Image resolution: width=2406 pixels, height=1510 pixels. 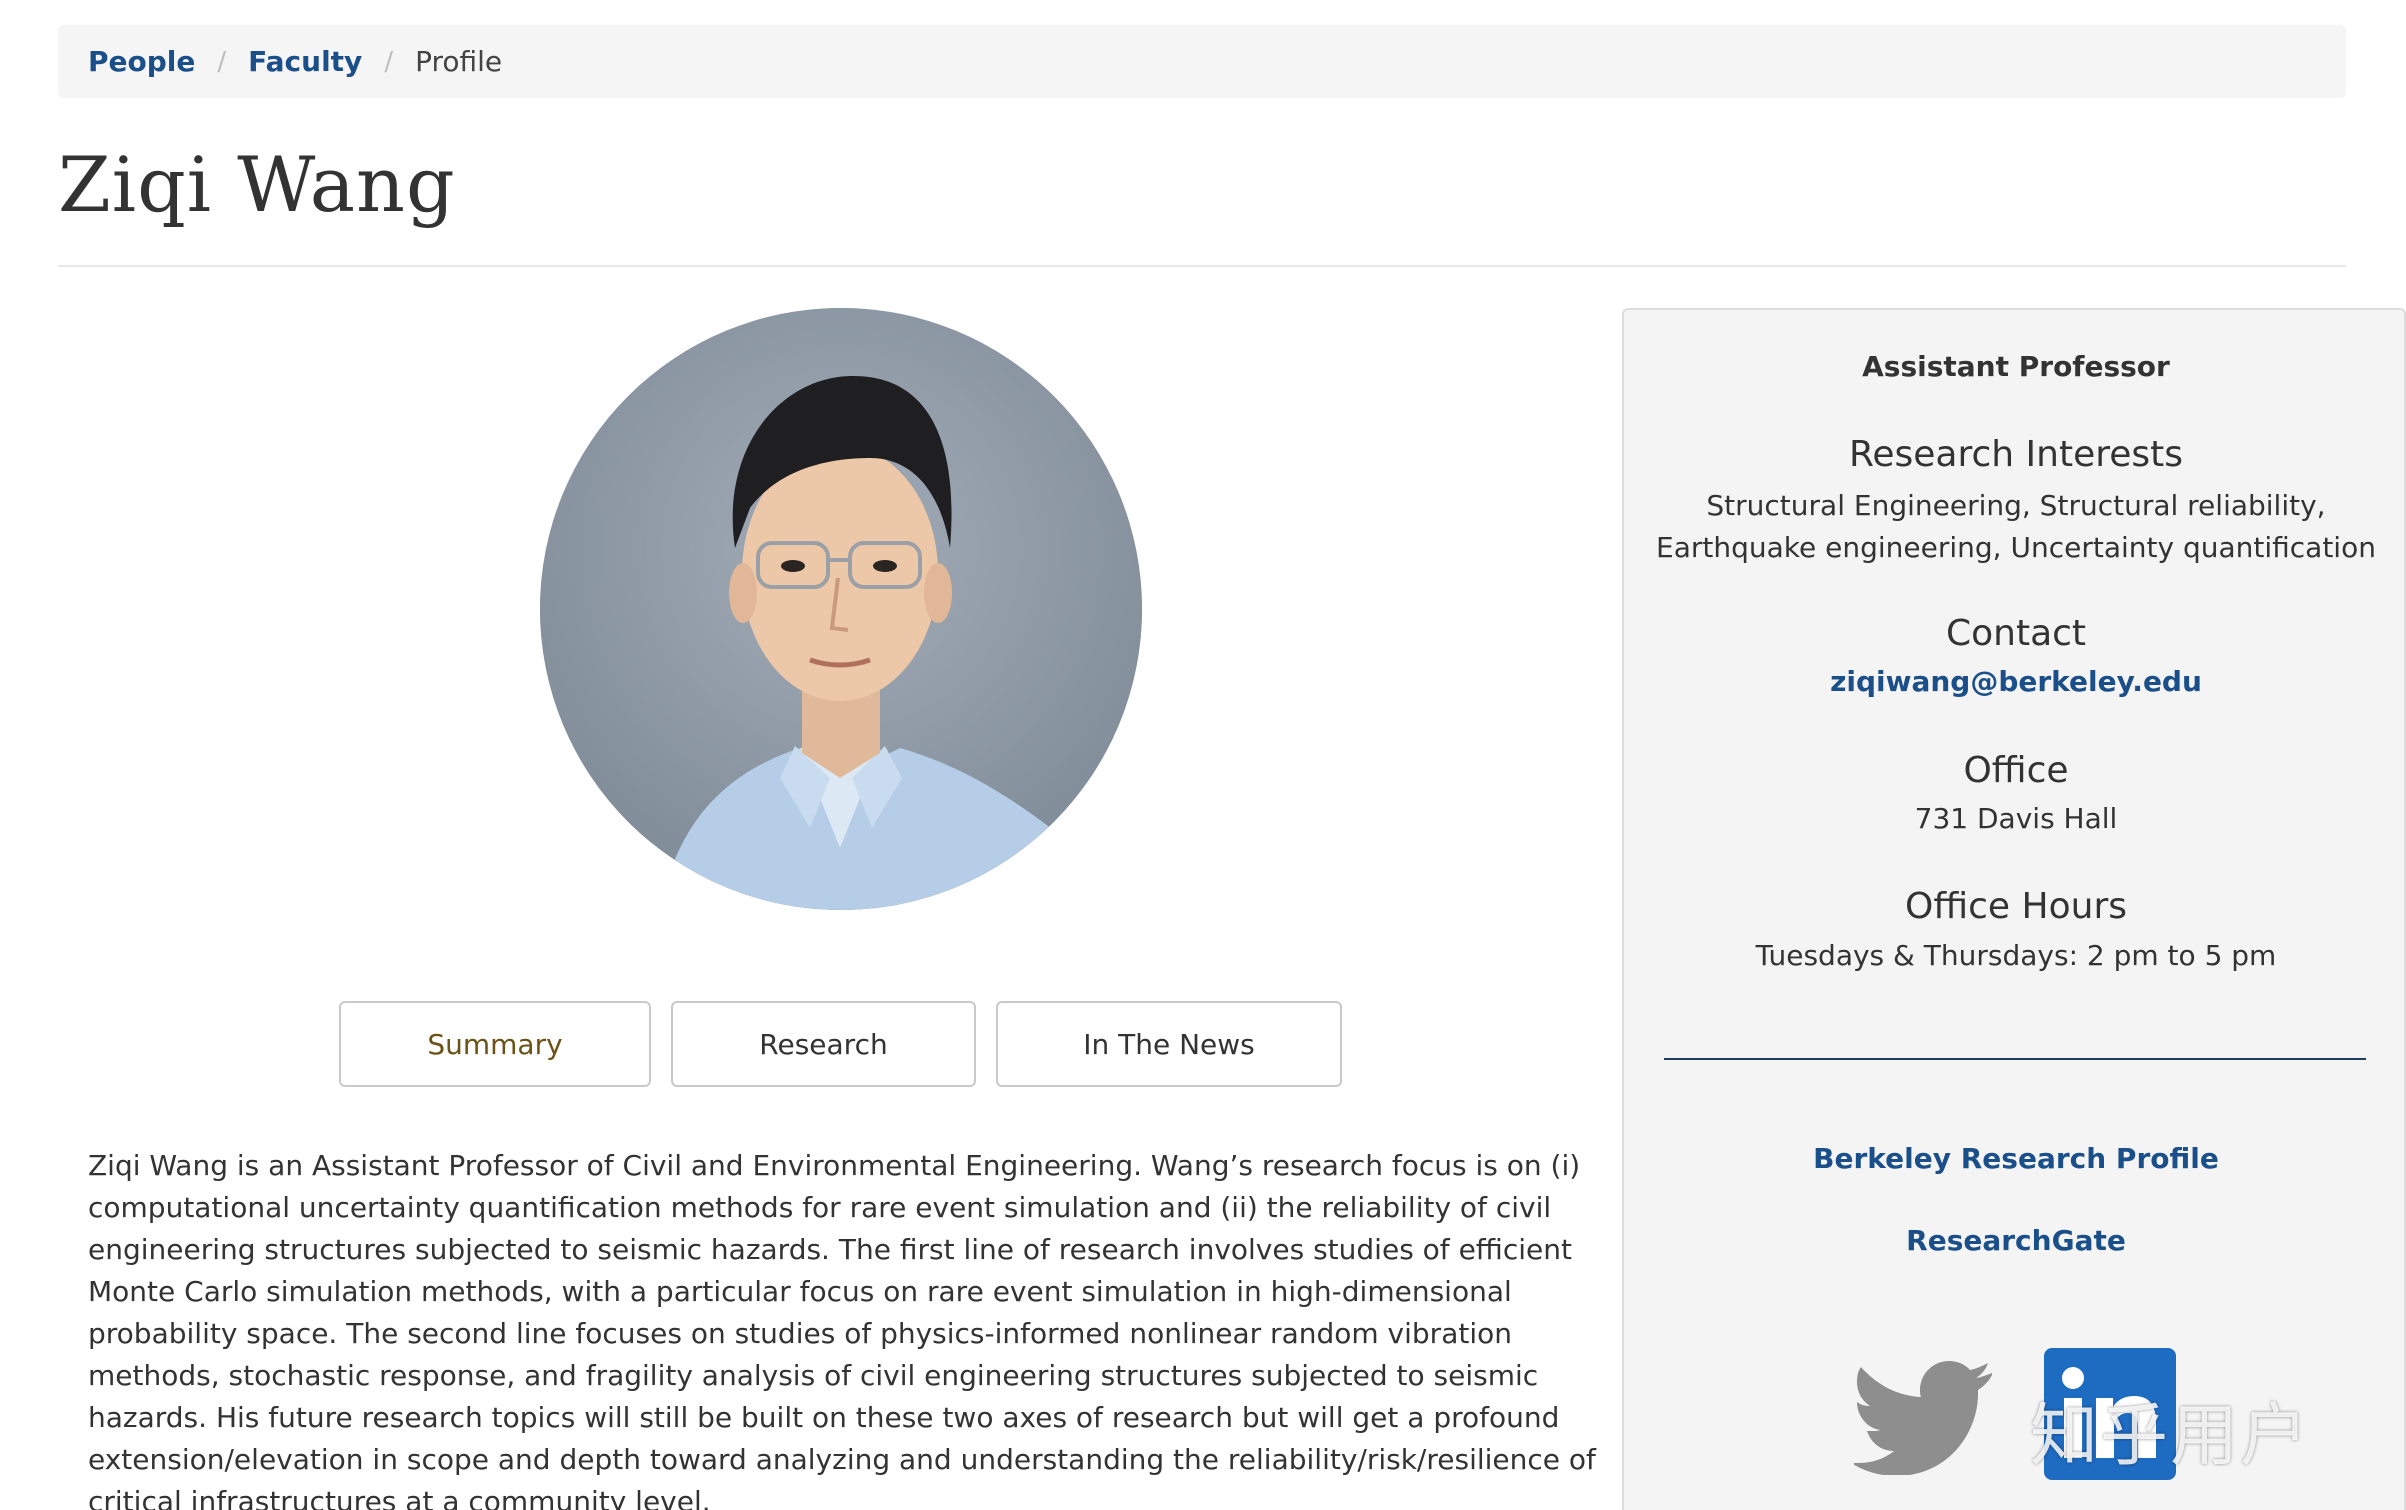 What do you see at coordinates (2016, 818) in the screenshot?
I see `office-text: 731 Davis Hall` at bounding box center [2016, 818].